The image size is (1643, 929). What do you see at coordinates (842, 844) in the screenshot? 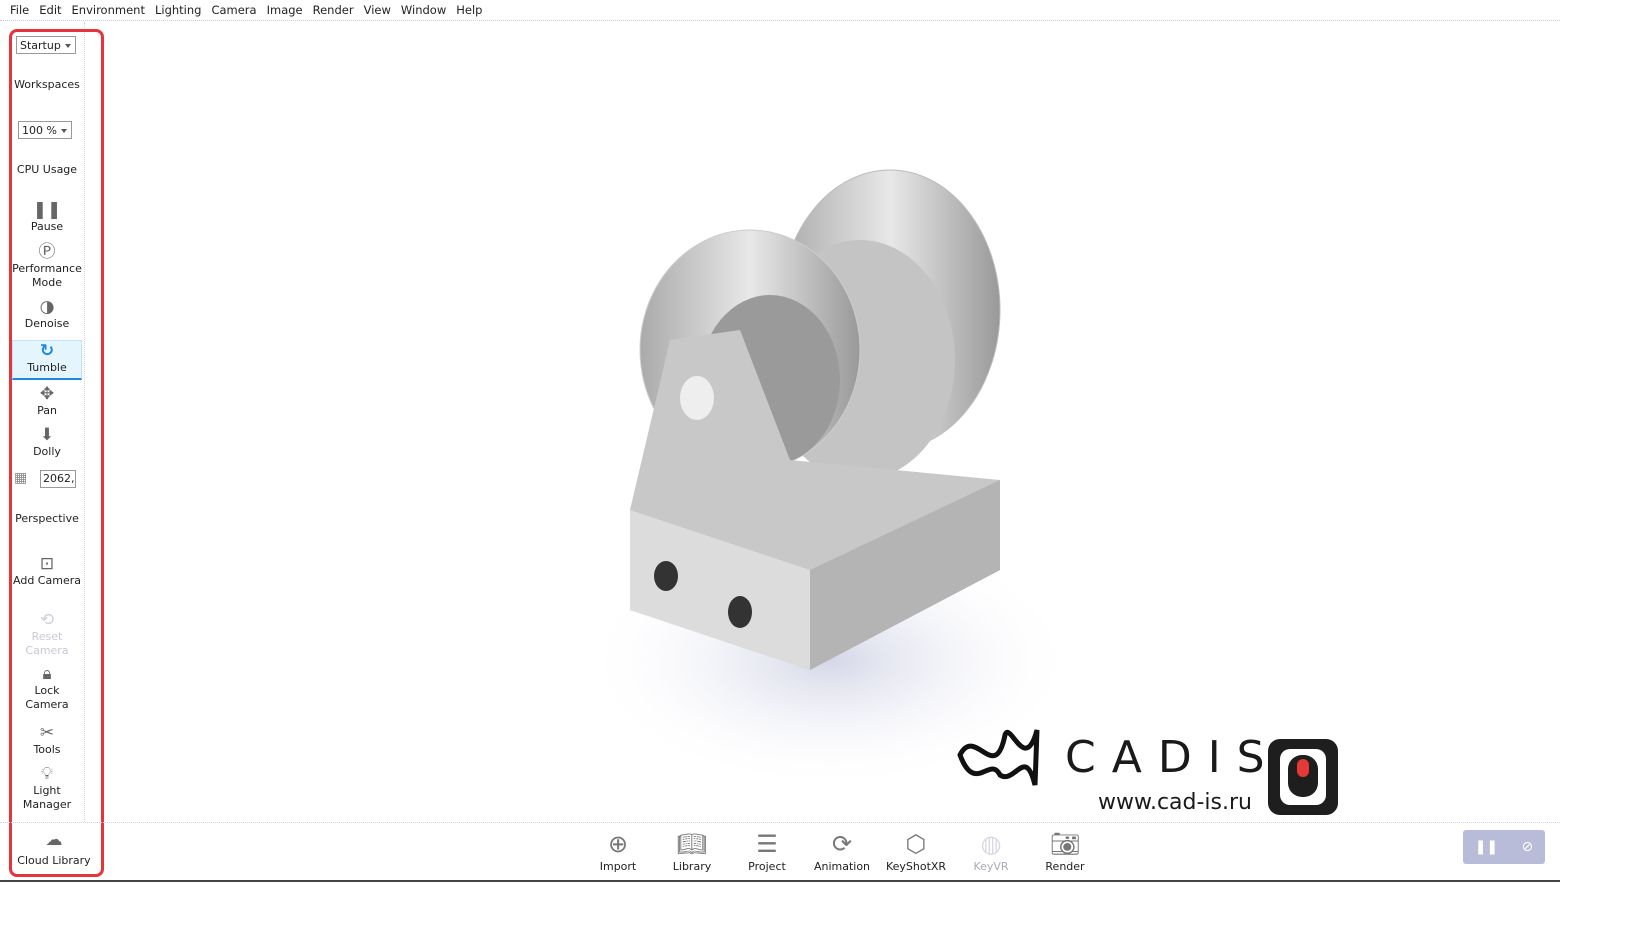
I see `animation-icon: ⟳` at bounding box center [842, 844].